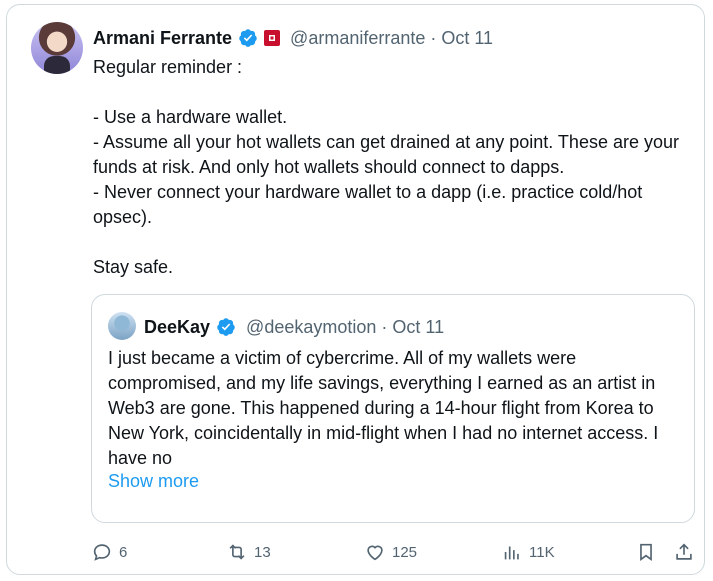 This screenshot has height=581, width=713. I want to click on author-avatar, so click(57, 48).